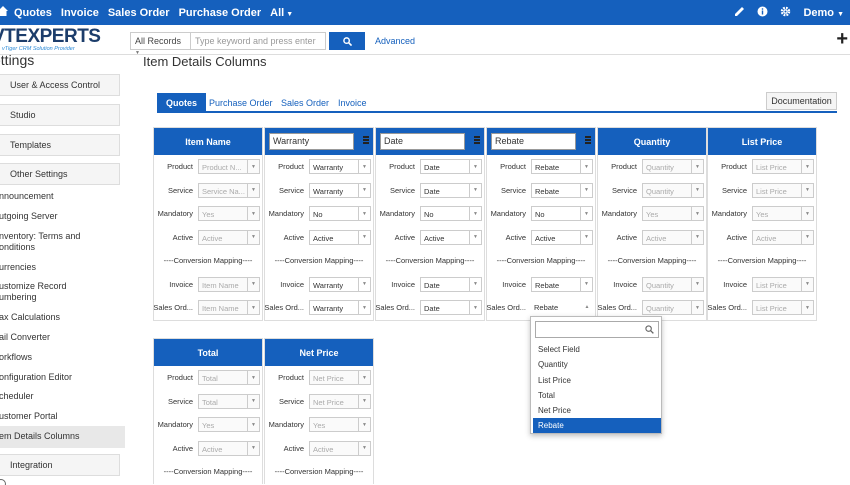 Image resolution: width=850 pixels, height=485 pixels. Describe the element at coordinates (182, 103) in the screenshot. I see `tab-quotes: Quotes` at that location.